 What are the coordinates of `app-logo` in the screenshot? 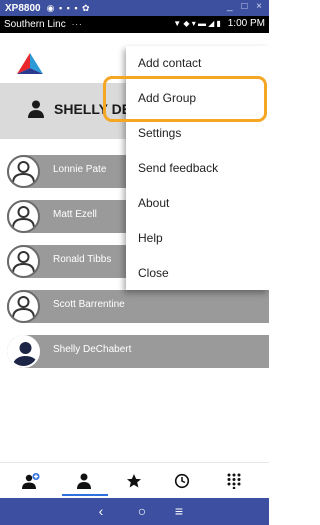 It's located at (30, 63).